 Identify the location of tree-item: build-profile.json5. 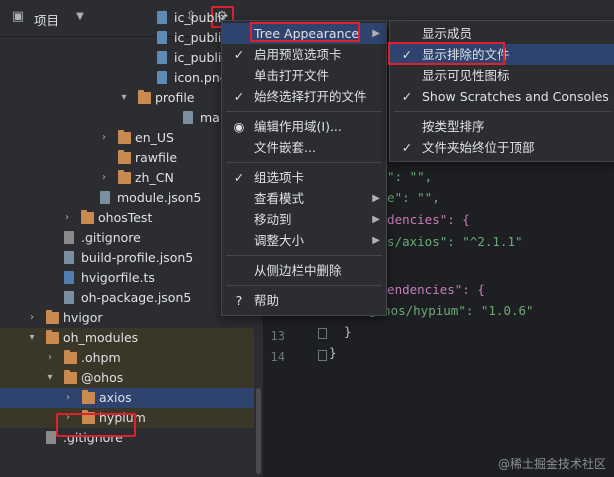
(127, 258).